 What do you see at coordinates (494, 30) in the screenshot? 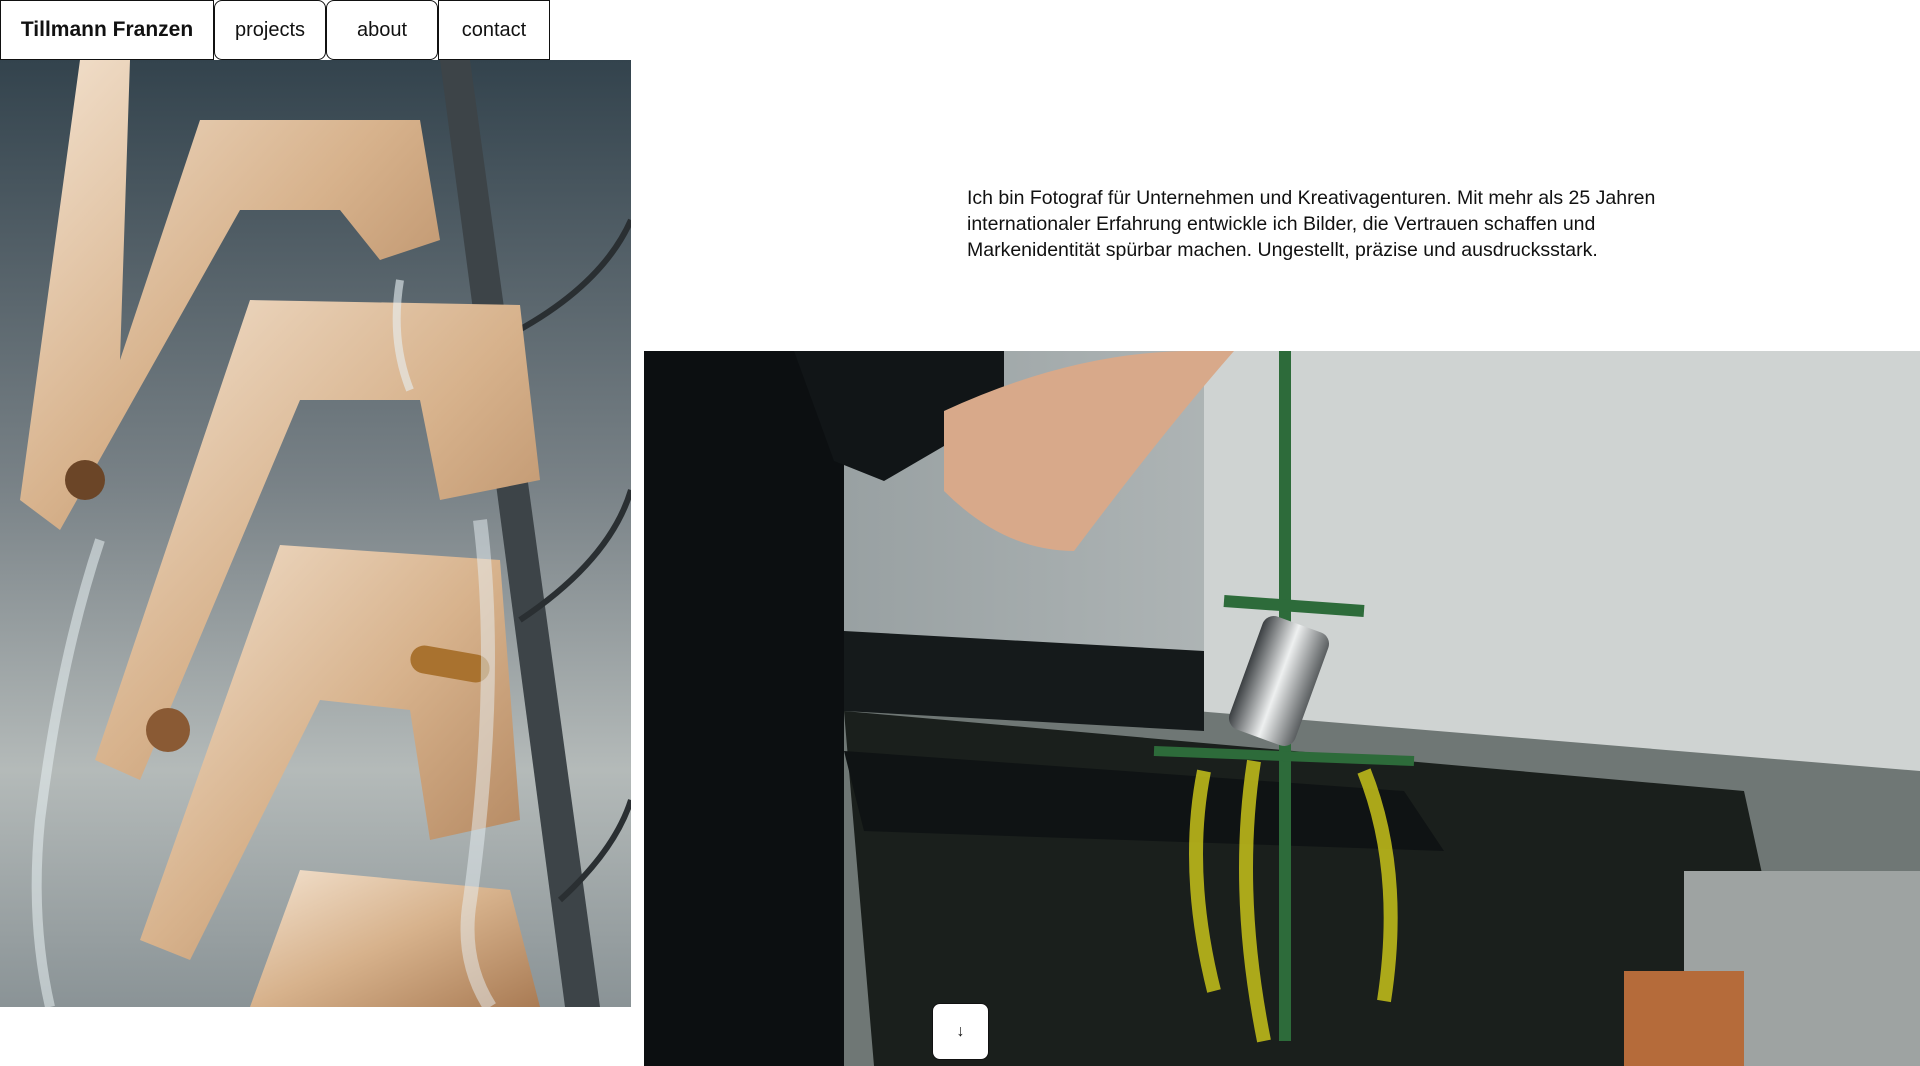
I see `nav-contact-button: contact` at bounding box center [494, 30].